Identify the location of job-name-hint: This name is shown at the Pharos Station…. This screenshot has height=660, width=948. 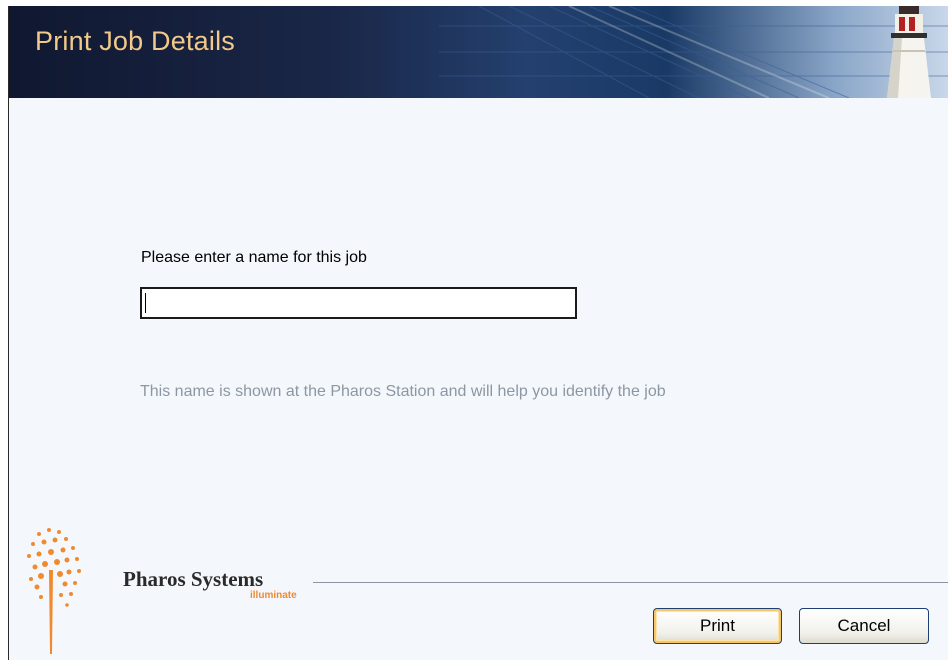
(403, 391).